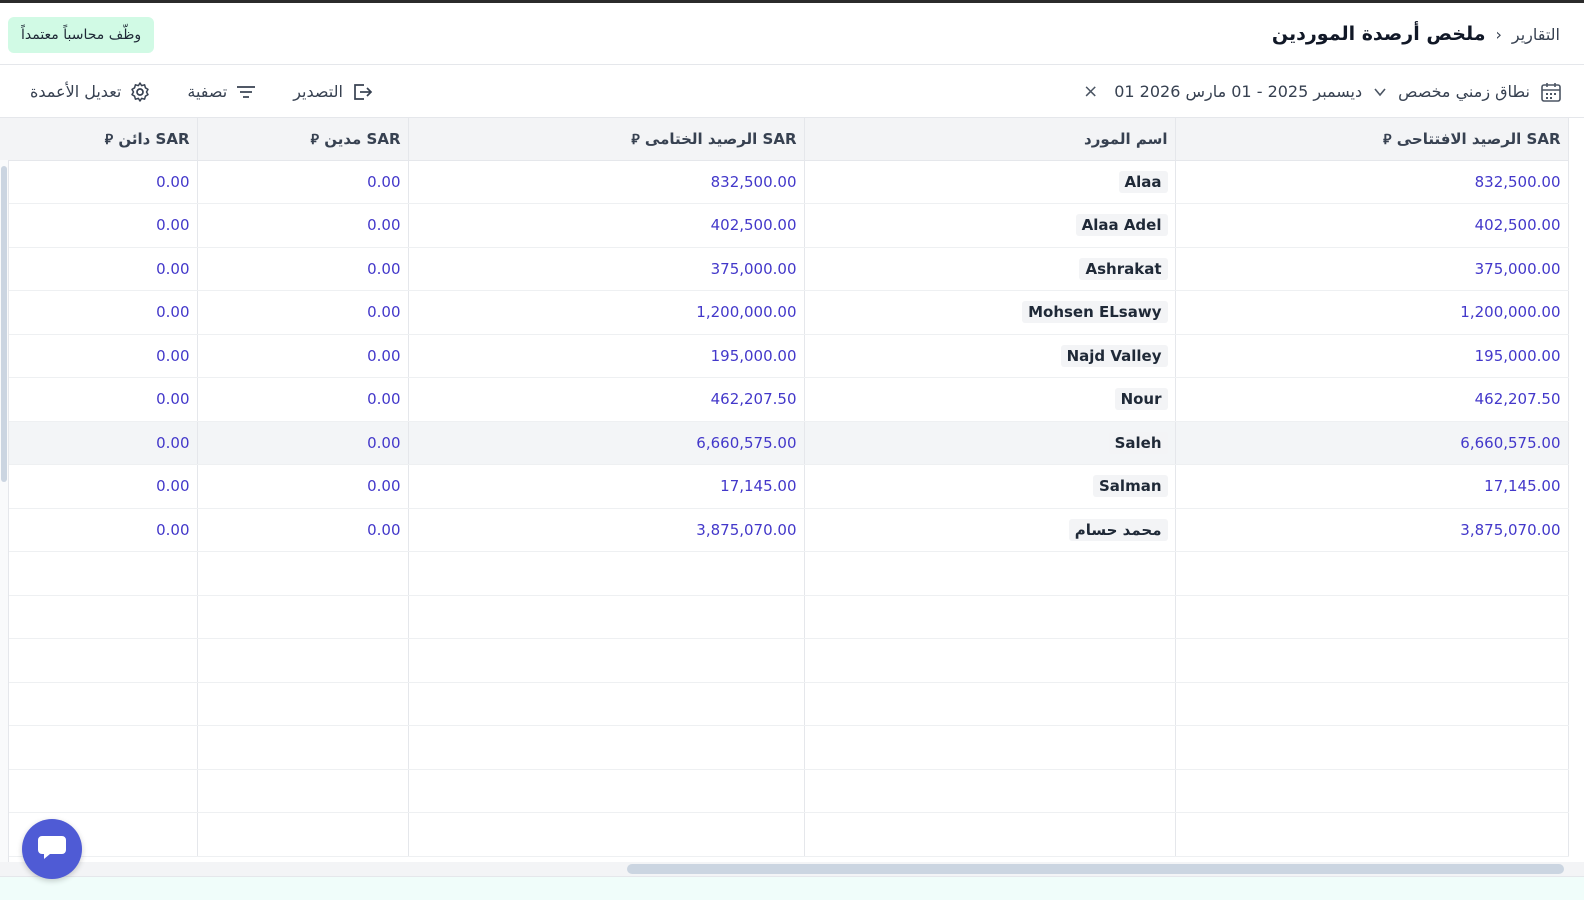 The width and height of the screenshot is (1584, 900). I want to click on table-row: 0.00 0.00 832,500.00 Alaa 832,500.00, so click(784, 182).